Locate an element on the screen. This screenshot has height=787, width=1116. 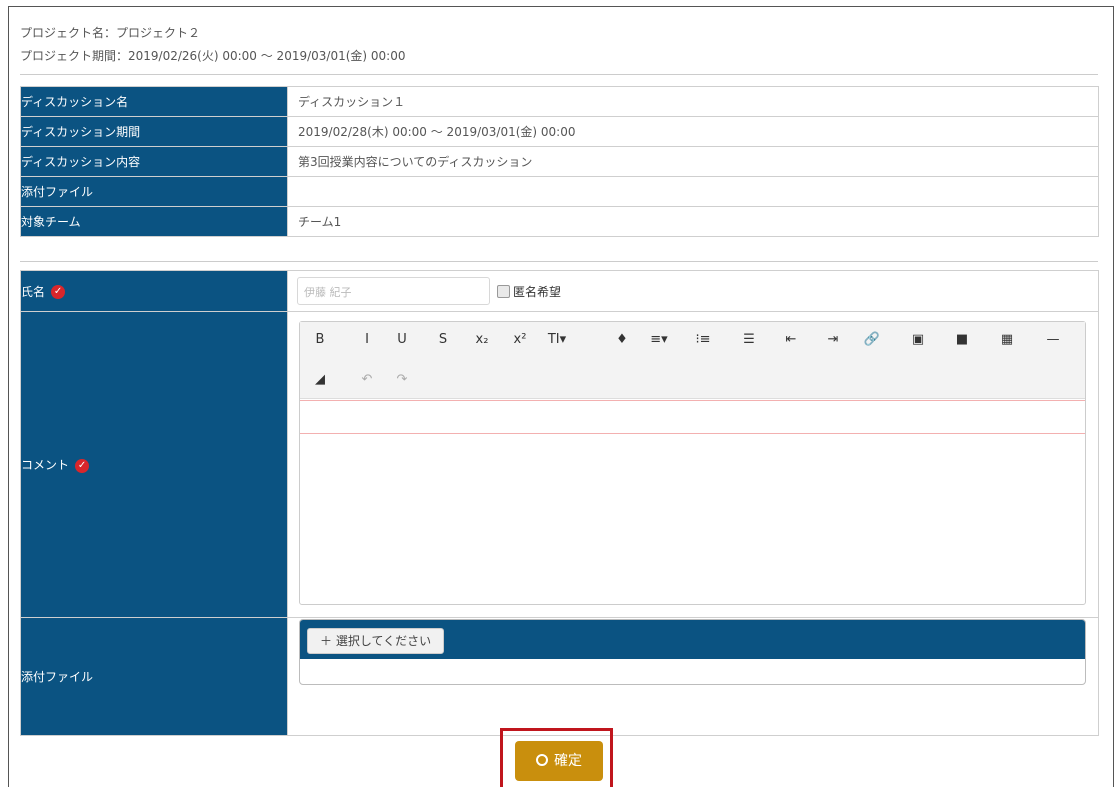
anonymous-checkbox is located at coordinates (503, 291).